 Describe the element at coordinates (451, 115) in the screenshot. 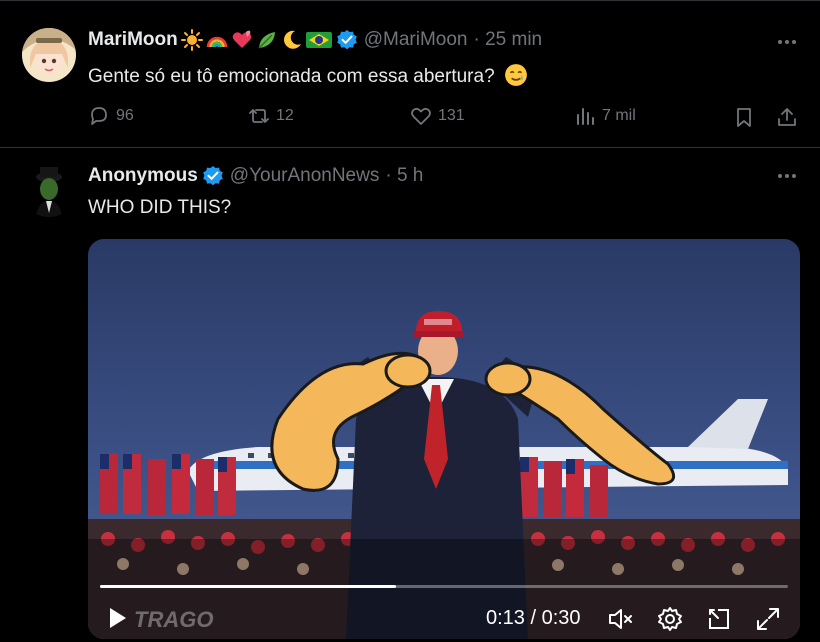

I see `like-count: 131` at that location.